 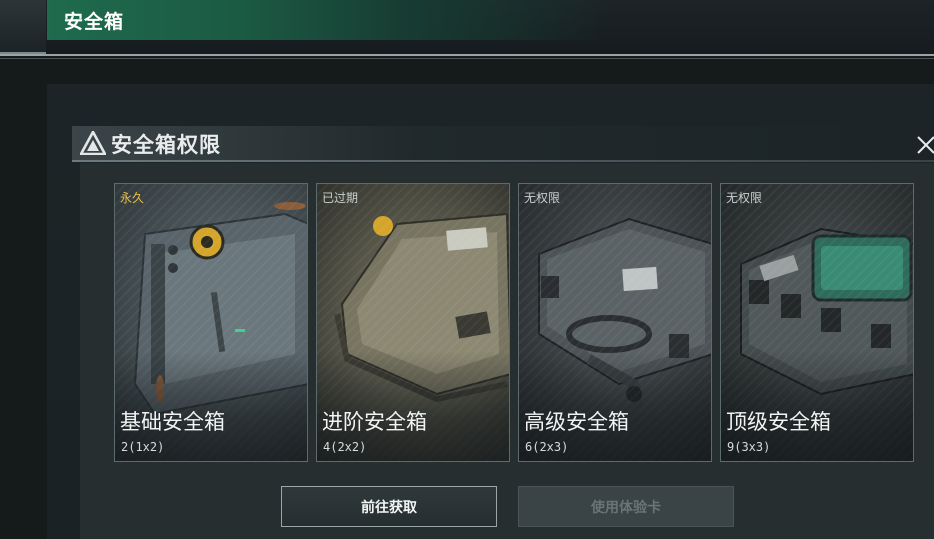 What do you see at coordinates (817, 322) in the screenshot?
I see `safe-box-card-top: 无权限 顶级安全箱 9(3x3)` at bounding box center [817, 322].